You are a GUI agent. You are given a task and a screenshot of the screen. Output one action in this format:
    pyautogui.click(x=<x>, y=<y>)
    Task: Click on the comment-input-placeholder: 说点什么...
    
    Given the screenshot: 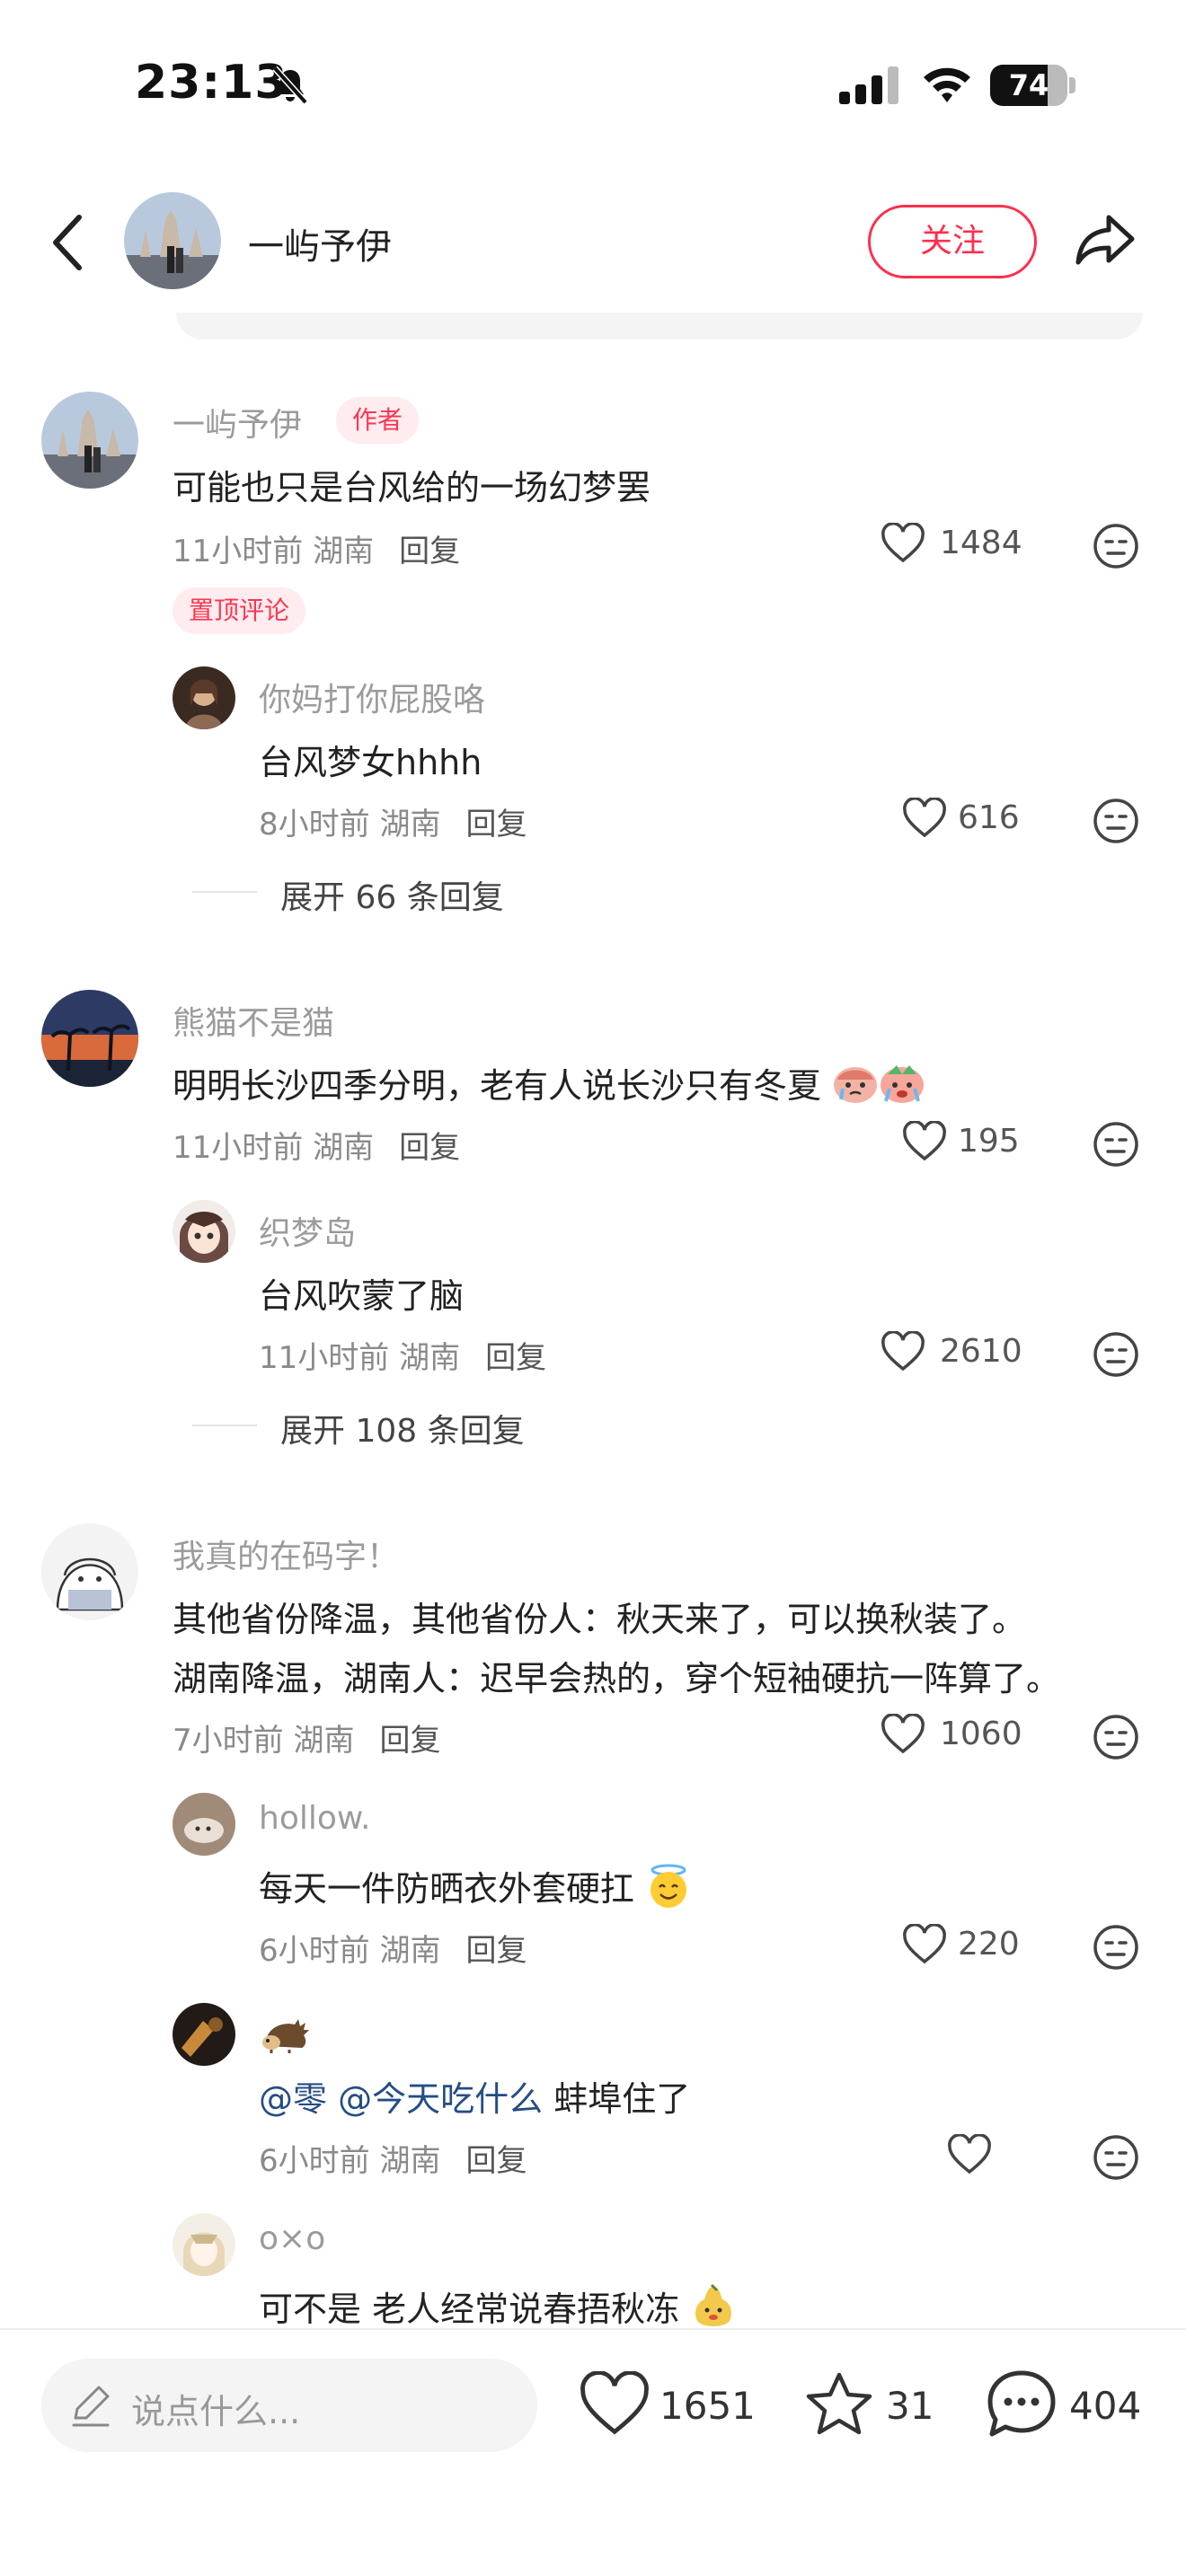 What is the action you would take?
    pyautogui.click(x=216, y=2411)
    